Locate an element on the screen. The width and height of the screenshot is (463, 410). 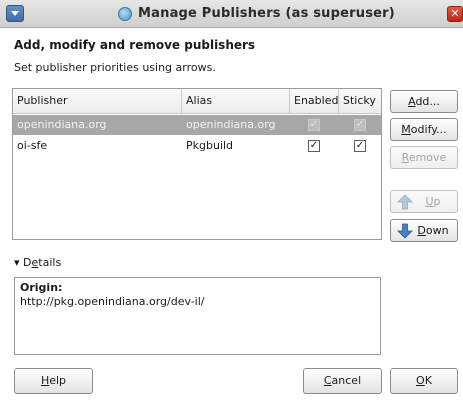
help-label: elp is located at coordinates (58, 380).